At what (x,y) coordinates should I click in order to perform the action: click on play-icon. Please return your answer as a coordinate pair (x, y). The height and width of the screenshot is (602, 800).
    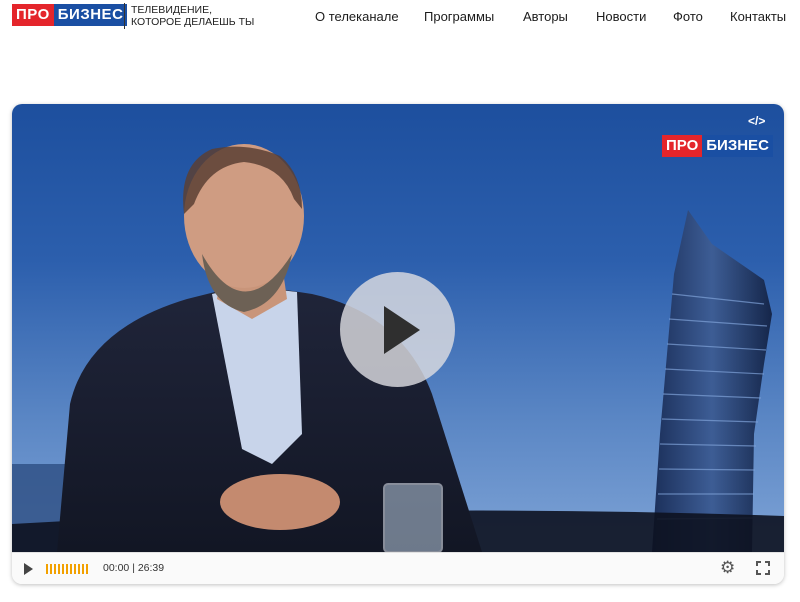
    Looking at the image, I should click on (28, 569).